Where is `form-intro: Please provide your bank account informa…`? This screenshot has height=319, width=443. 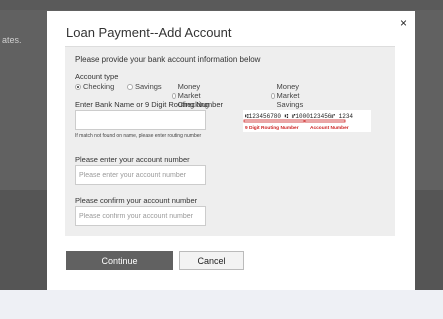
form-intro: Please provide your bank account informa… is located at coordinates (168, 59).